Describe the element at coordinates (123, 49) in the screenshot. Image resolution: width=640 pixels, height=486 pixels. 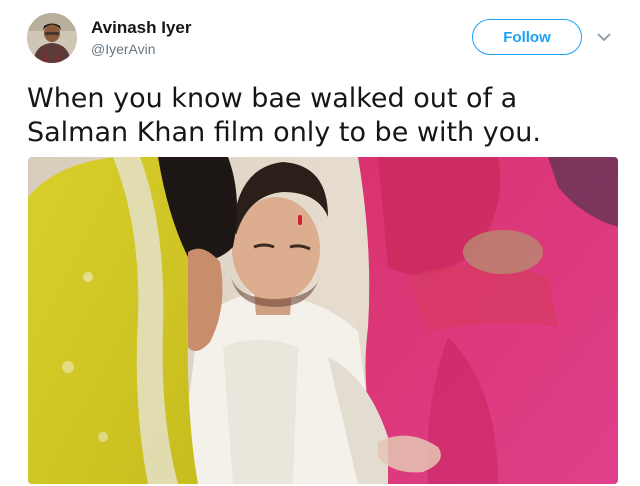
I see `author-handle: @IyerAvin` at that location.